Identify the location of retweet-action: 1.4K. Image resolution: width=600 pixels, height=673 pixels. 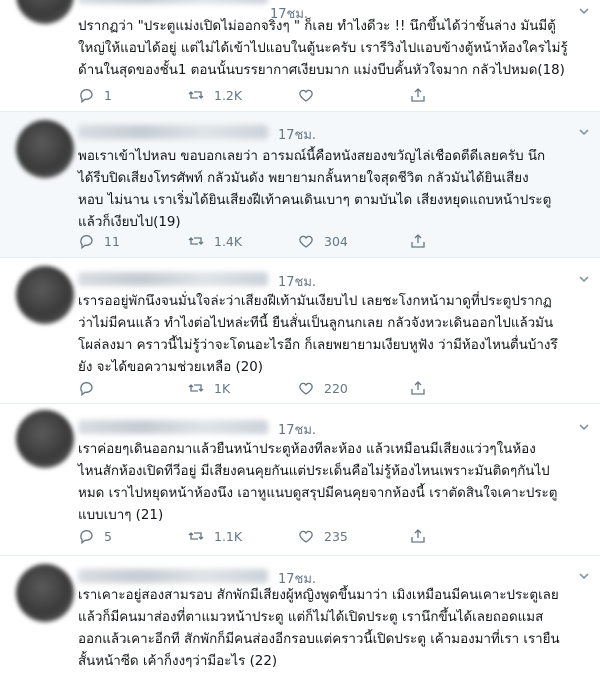
(215, 241).